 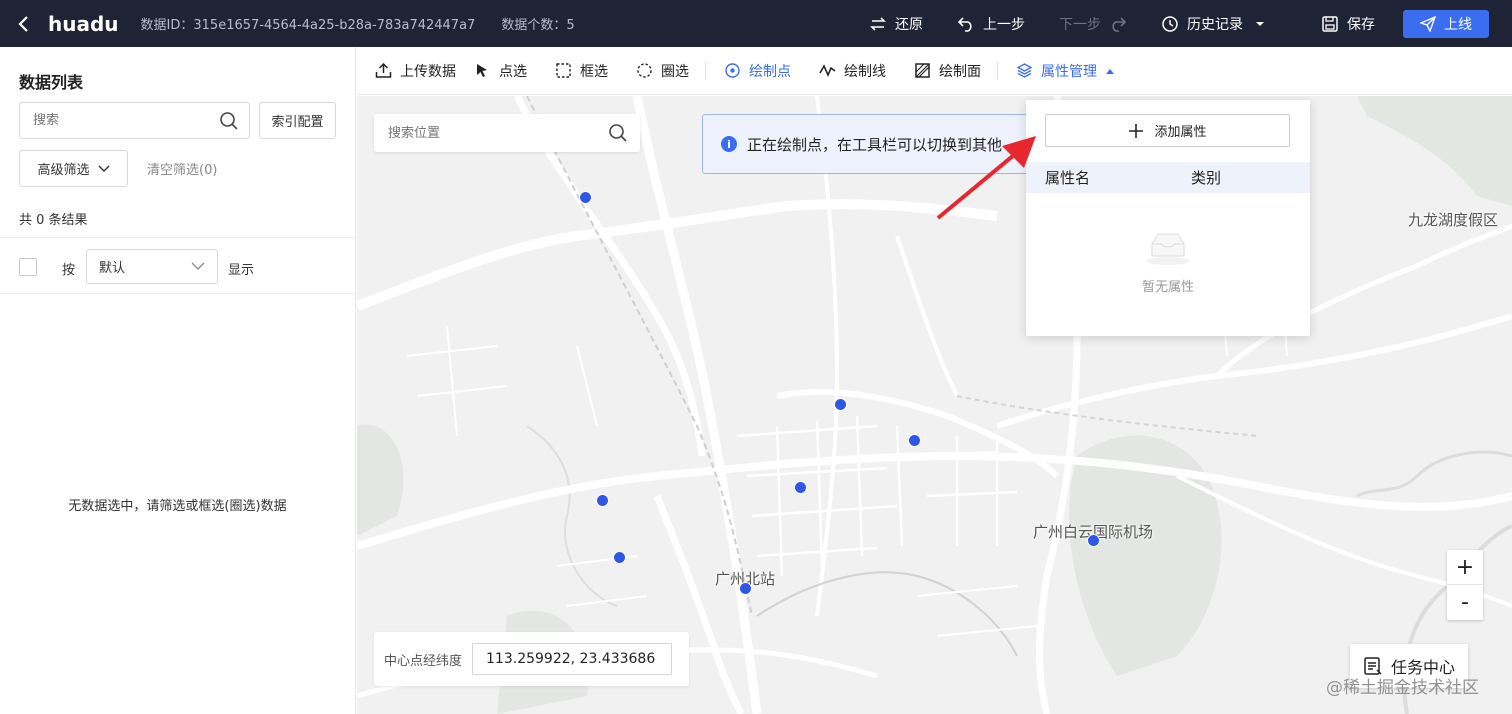 I want to click on draw-line-tool: 绘制线, so click(x=852, y=71).